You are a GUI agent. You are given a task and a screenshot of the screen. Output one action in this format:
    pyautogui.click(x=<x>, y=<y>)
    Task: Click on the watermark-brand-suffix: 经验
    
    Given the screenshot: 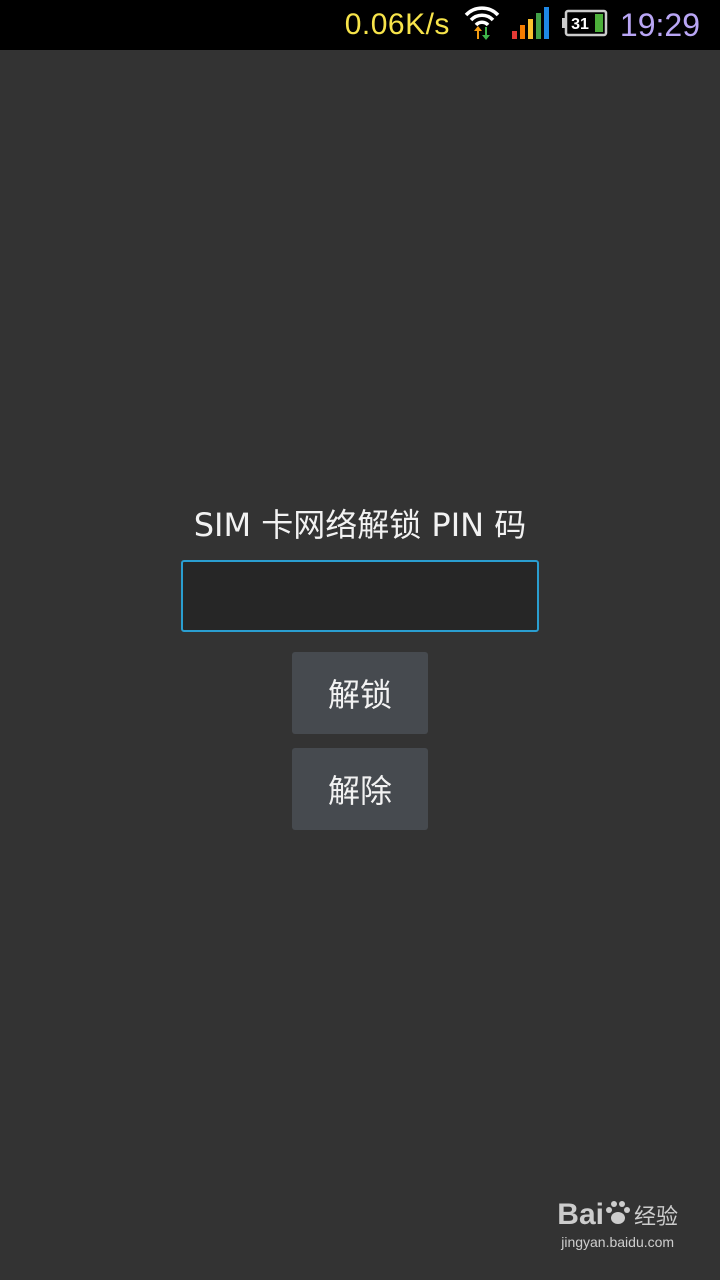 What is the action you would take?
    pyautogui.click(x=655, y=1217)
    